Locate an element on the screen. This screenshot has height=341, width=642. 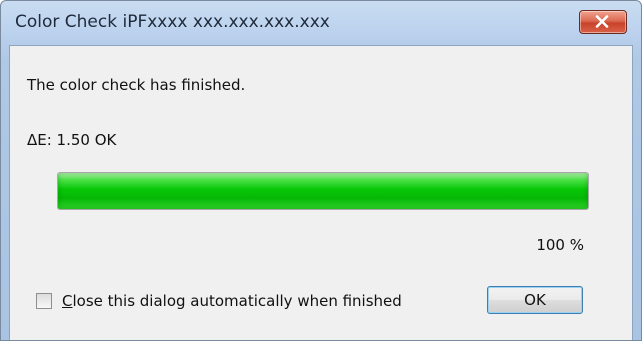
title-bar: Color Check iPFxxxx xxx.xxx.xxx.xxx is located at coordinates (321, 23).